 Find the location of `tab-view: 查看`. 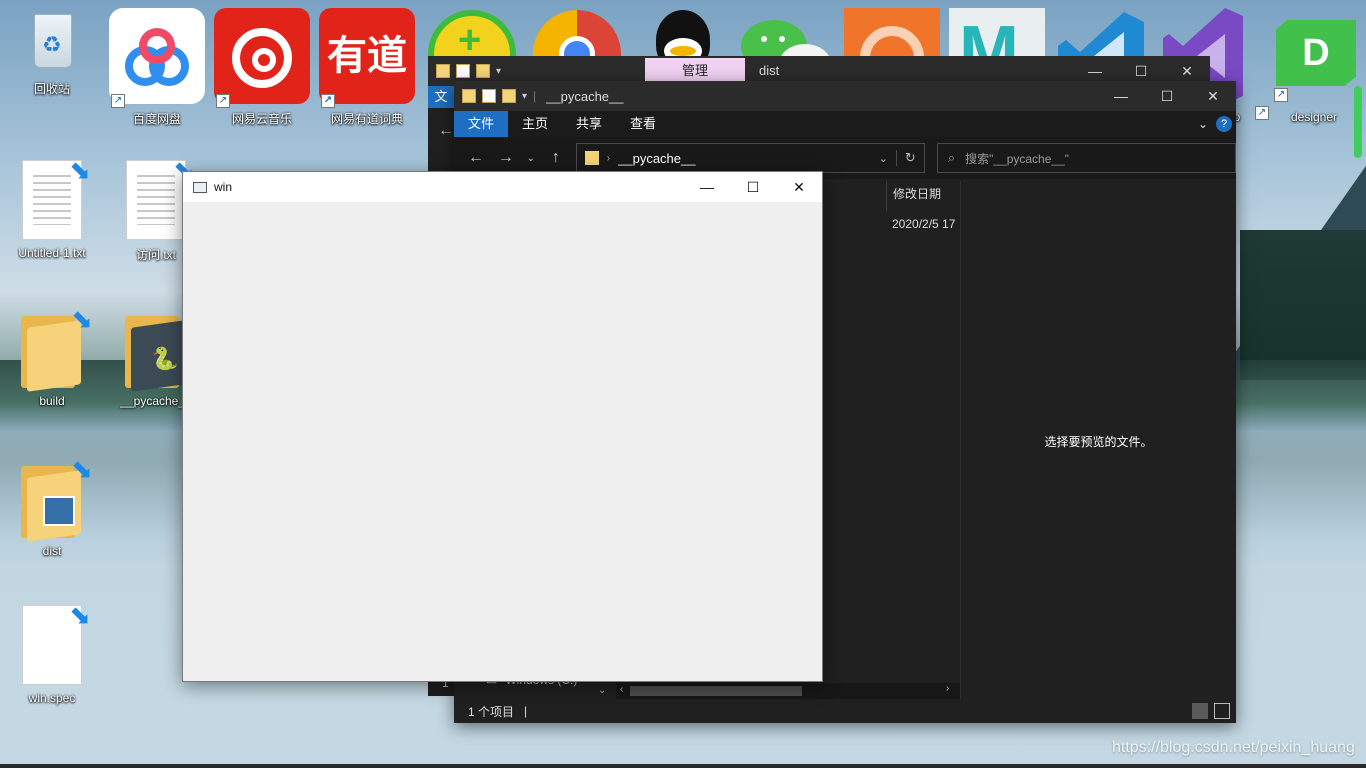

tab-view: 查看 is located at coordinates (643, 124).